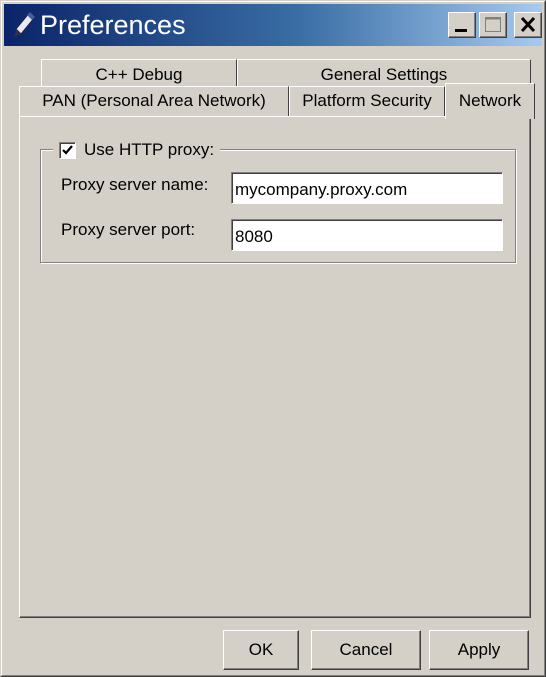 This screenshot has height=677, width=546. I want to click on use-proxy-checkbox, so click(67, 150).